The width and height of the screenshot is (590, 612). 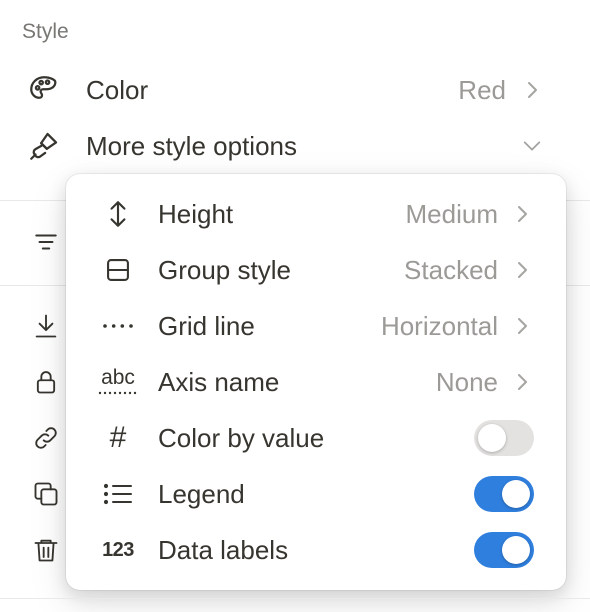 I want to click on download-icon, so click(x=46, y=326).